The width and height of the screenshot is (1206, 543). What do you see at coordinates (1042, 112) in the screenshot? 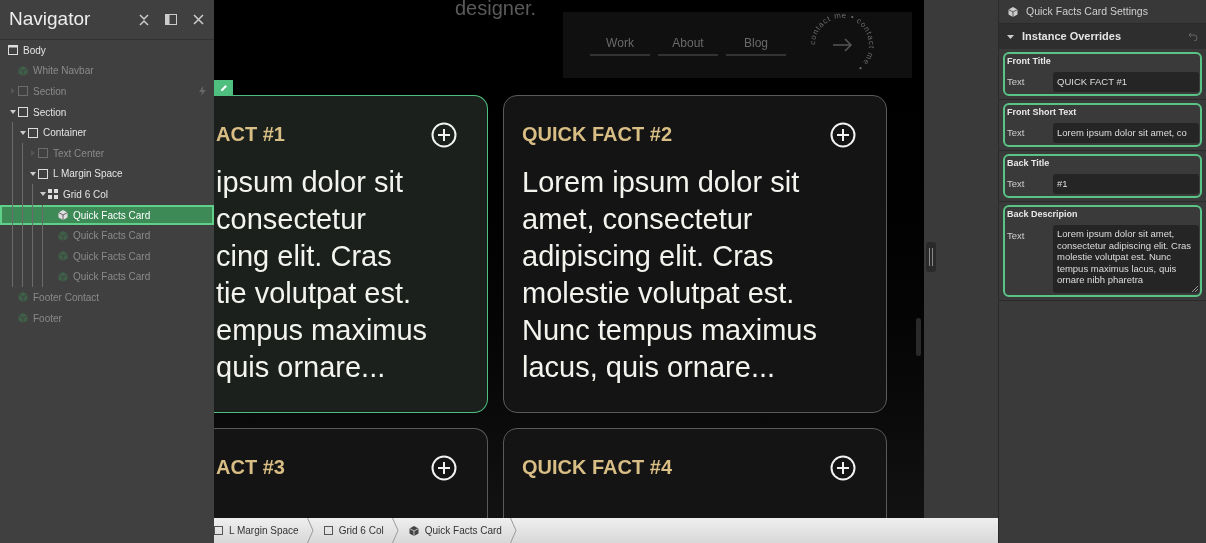
I see `override-label: Front Short Text` at bounding box center [1042, 112].